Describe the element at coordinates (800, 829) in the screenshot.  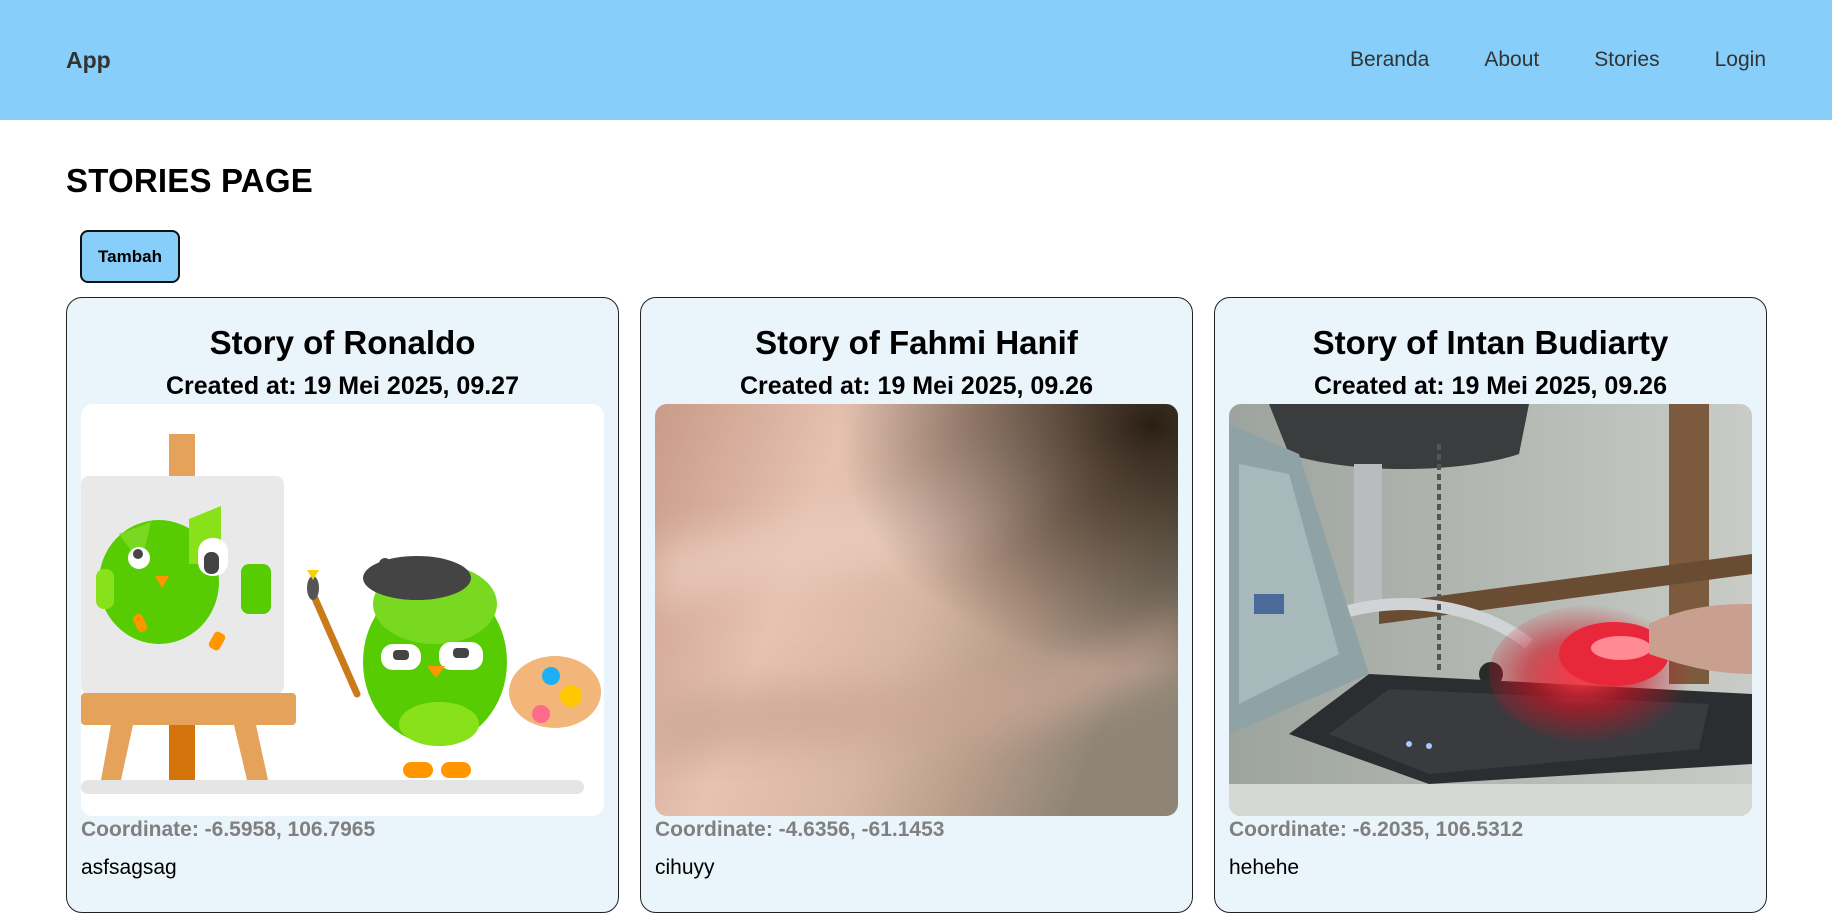
I see `story-coordinate: Coordinate: -4.6356, -61.1453` at that location.